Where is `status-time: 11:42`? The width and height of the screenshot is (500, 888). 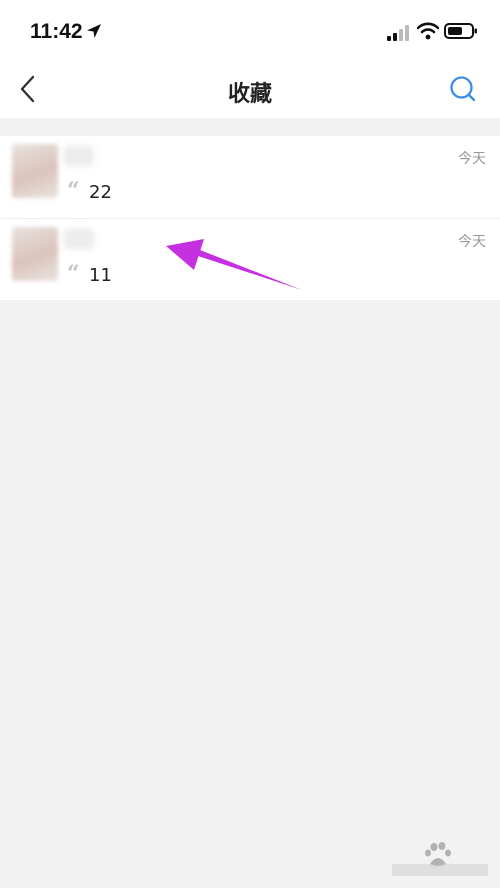
status-time: 11:42 is located at coordinates (56, 31).